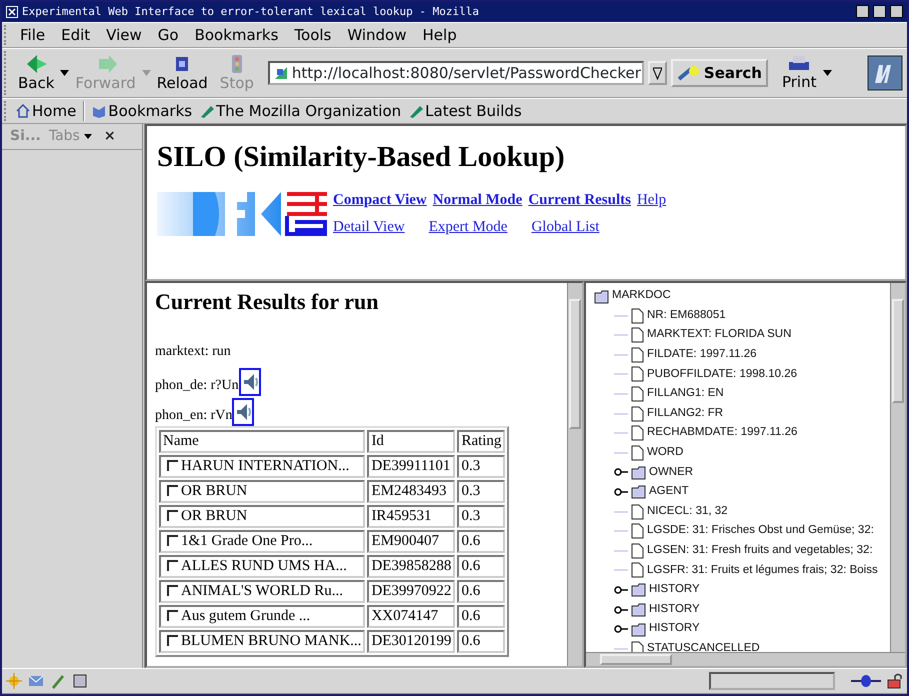 The height and width of the screenshot is (696, 909). Describe the element at coordinates (168, 35) in the screenshot. I see `menu-item: Go` at that location.